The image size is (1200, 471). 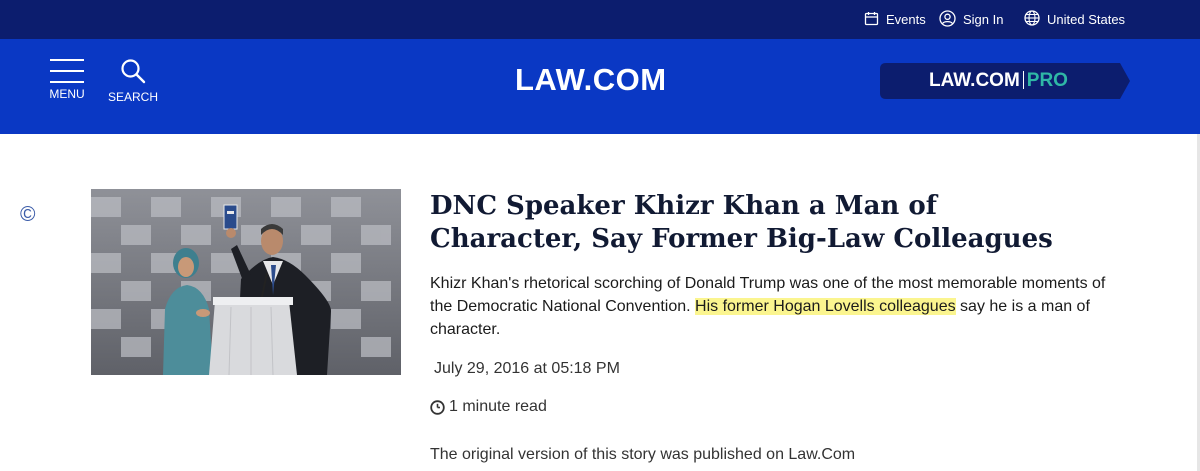 What do you see at coordinates (605, 82) in the screenshot?
I see `site-logo: LAW.COM` at bounding box center [605, 82].